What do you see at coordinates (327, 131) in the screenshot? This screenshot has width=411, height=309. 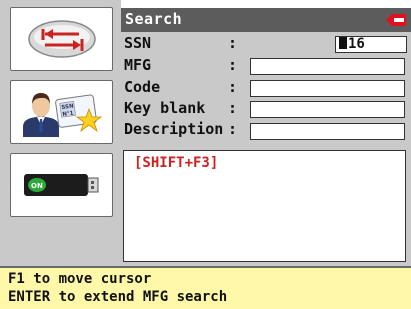 I see `description-field` at bounding box center [327, 131].